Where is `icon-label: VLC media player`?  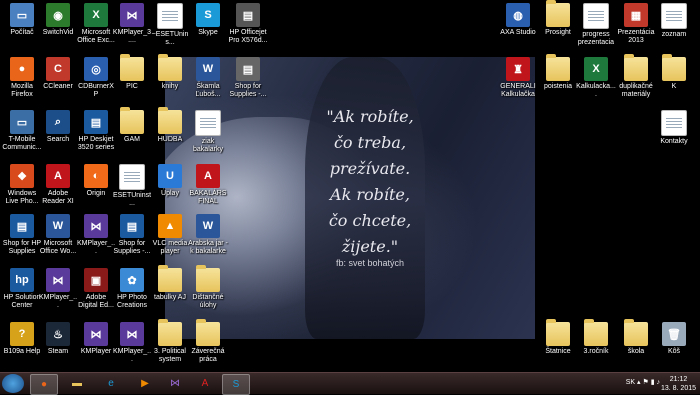 icon-label: VLC media player is located at coordinates (170, 247).